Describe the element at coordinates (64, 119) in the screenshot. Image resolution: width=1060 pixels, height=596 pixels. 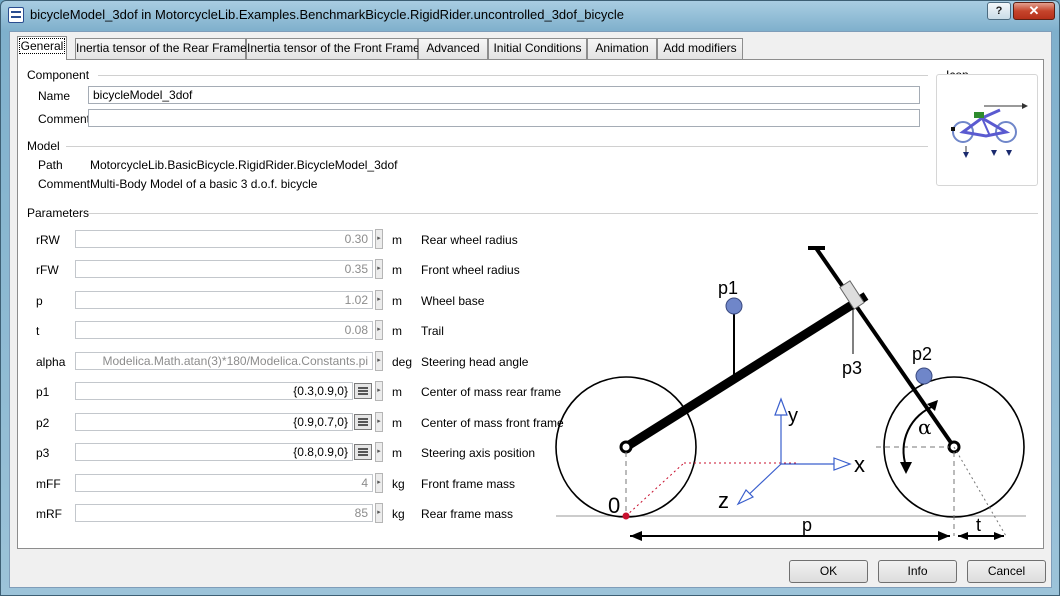
I see `comment-label: Comment` at that location.